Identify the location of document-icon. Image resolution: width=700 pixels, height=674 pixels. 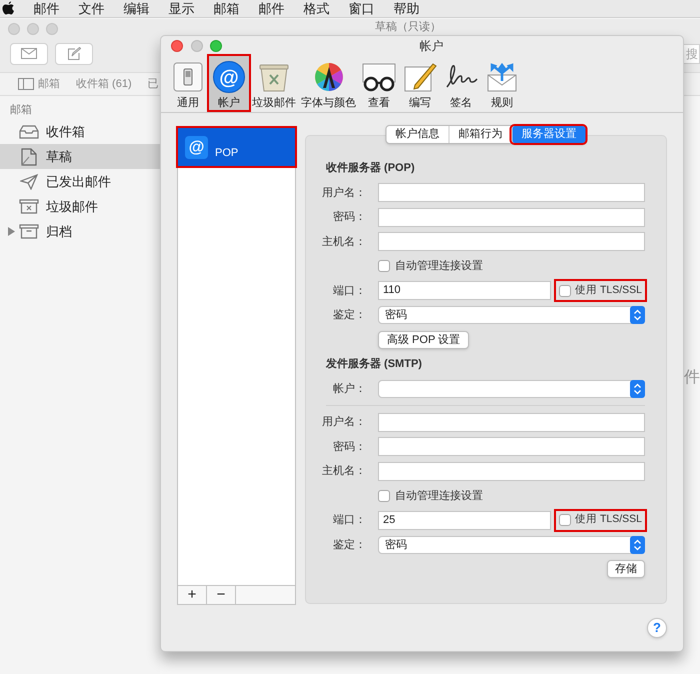
(29, 157).